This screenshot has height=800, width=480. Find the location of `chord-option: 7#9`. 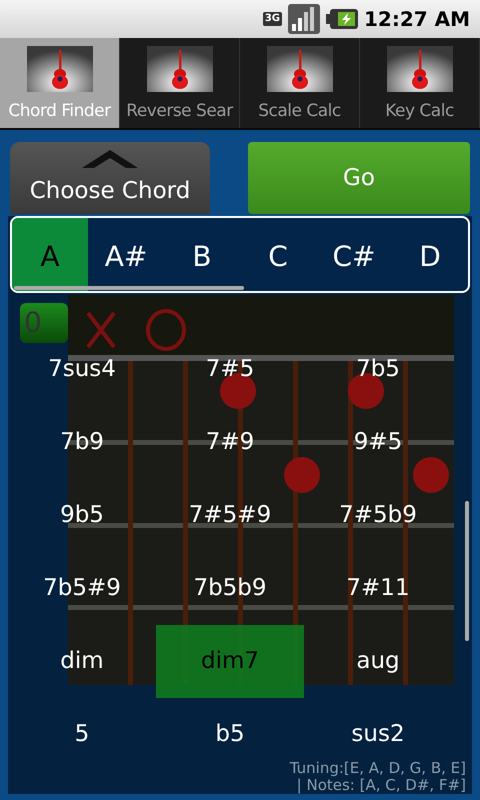

chord-option: 7#9 is located at coordinates (230, 443).